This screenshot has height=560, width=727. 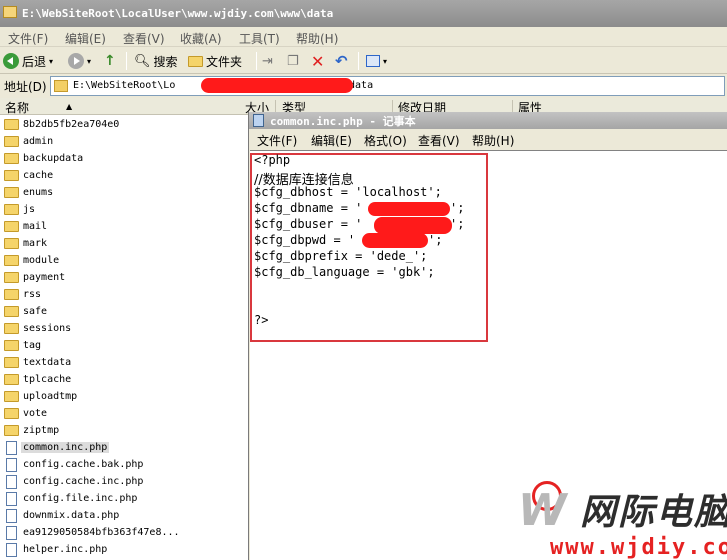 I want to click on file-item: helper.inc.php, so click(x=56, y=549).